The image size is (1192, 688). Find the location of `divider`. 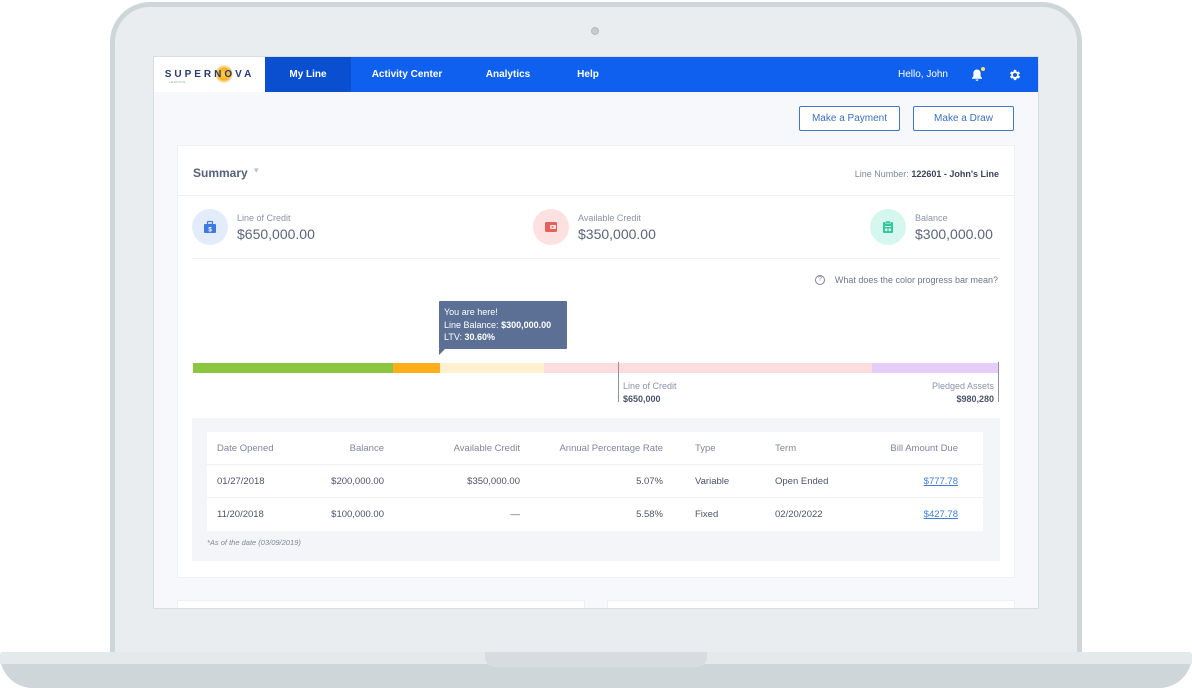

divider is located at coordinates (596, 258).